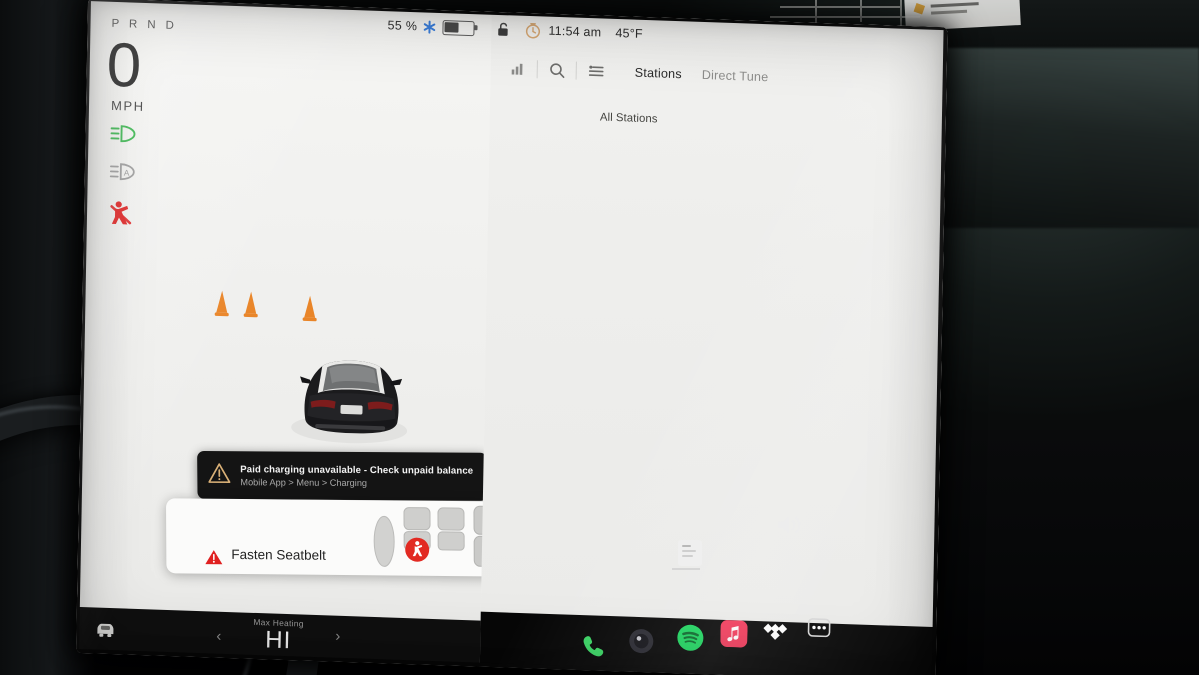 This screenshot has height=675, width=1199. Describe the element at coordinates (337, 636) in the screenshot. I see `chevron-right-icon: ›` at that location.